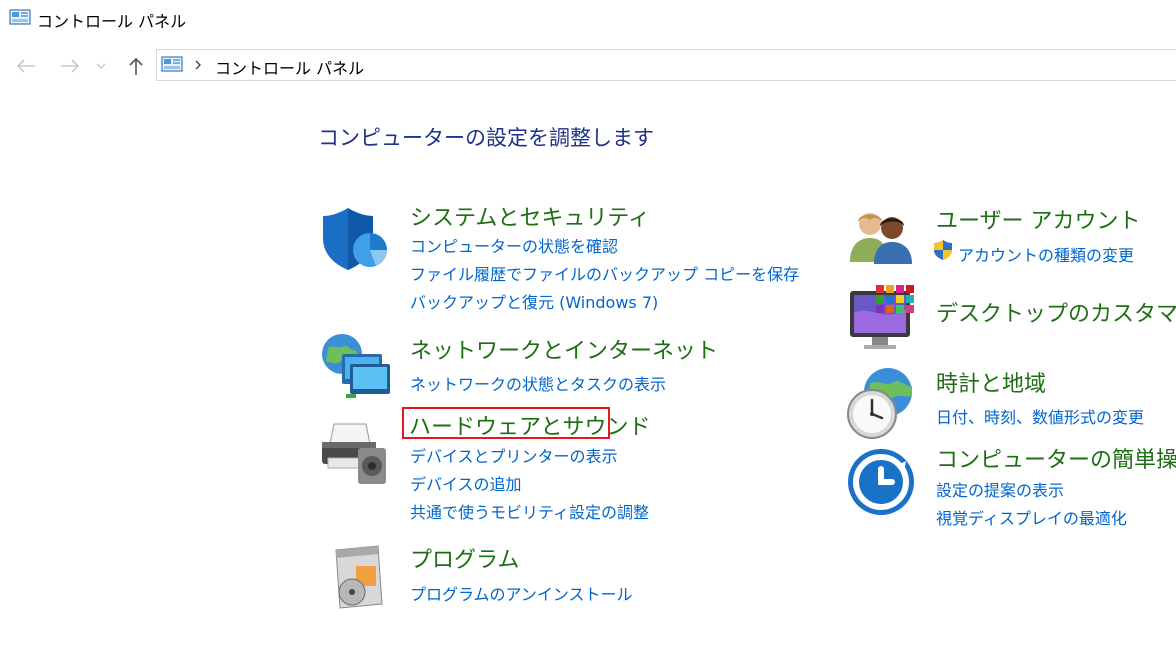 The width and height of the screenshot is (1176, 648). Describe the element at coordinates (529, 511) in the screenshot. I see `link-mobility-settings: 共通で使うモビリティ設定の調整` at that location.